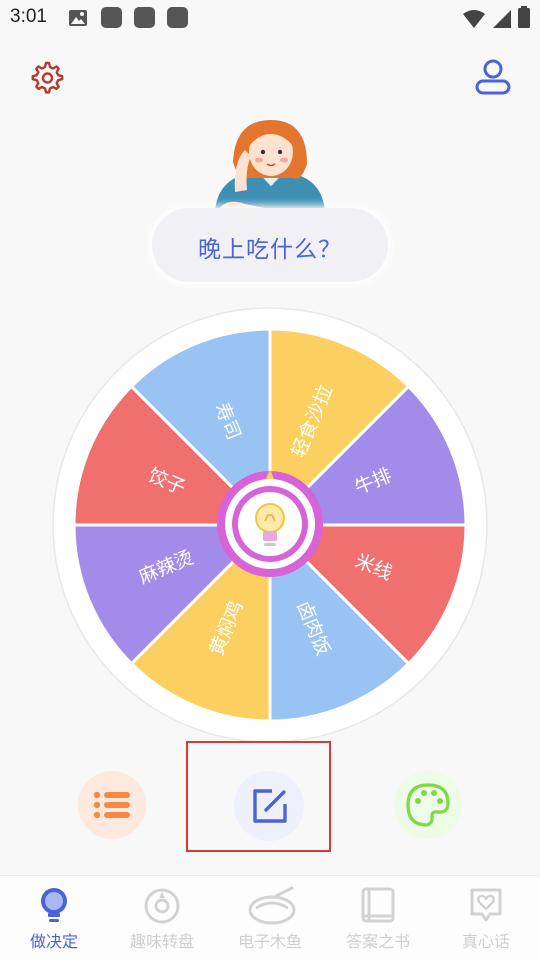 This screenshot has height=960, width=540. Describe the element at coordinates (474, 19) in the screenshot. I see `wifi-icon` at that location.